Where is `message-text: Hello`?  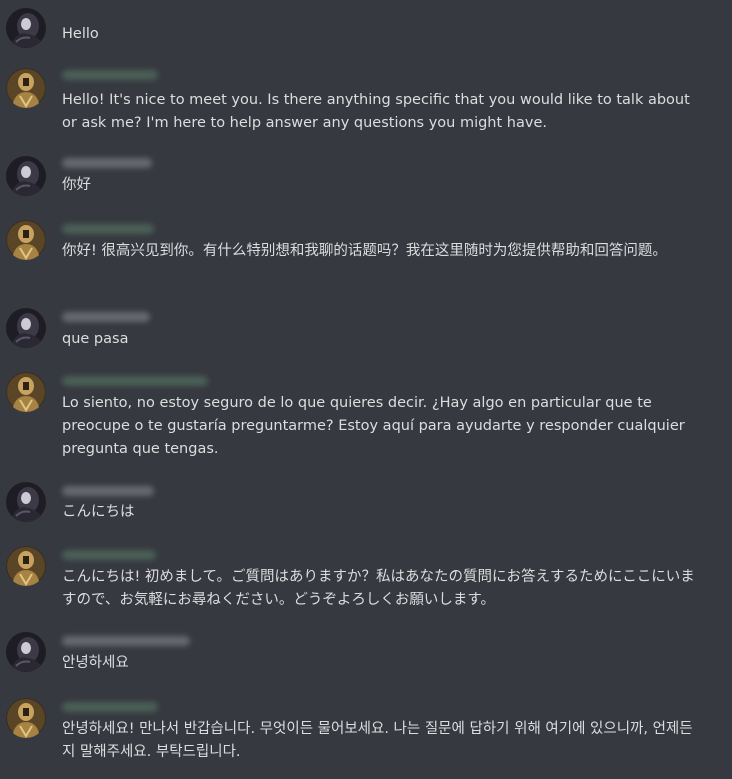 message-text: Hello is located at coordinates (80, 34).